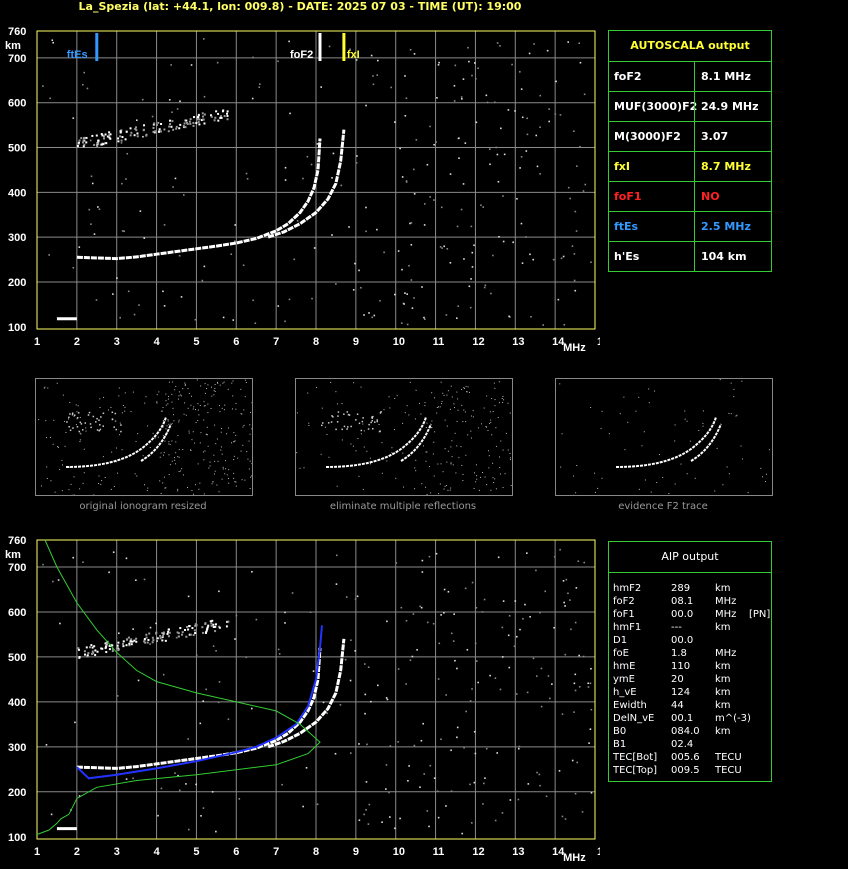 The height and width of the screenshot is (869, 848). What do you see at coordinates (17, 568) in the screenshot?
I see `y-tick-label: 700` at bounding box center [17, 568].